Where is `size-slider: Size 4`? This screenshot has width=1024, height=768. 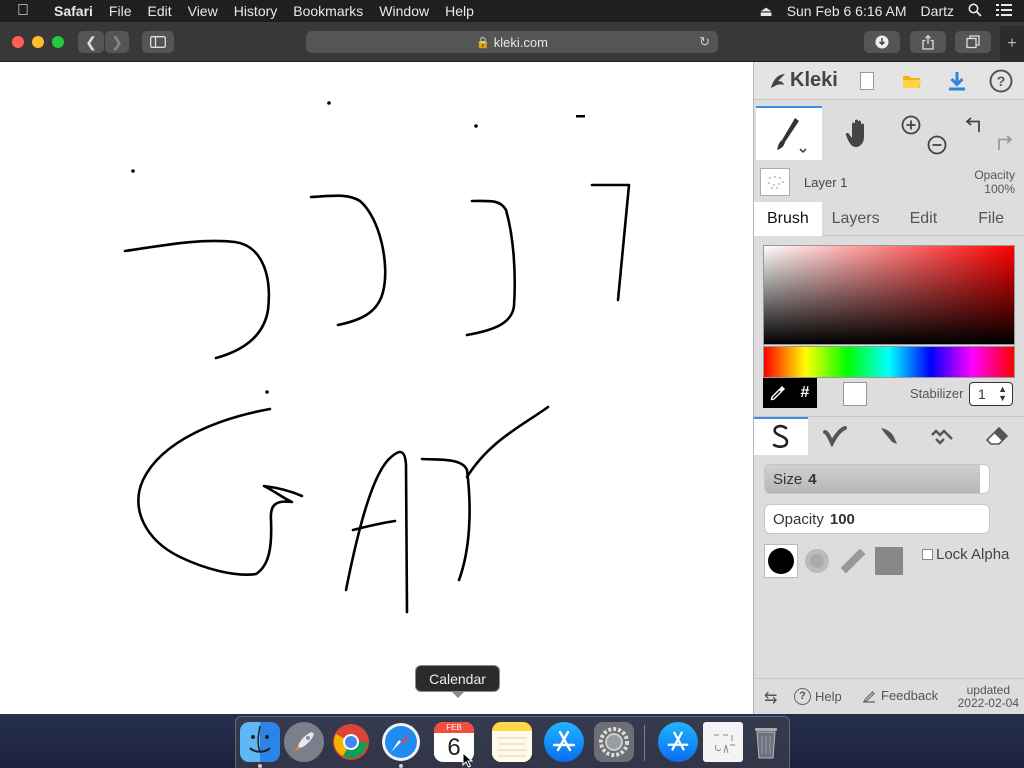 size-slider: Size 4 is located at coordinates (877, 479).